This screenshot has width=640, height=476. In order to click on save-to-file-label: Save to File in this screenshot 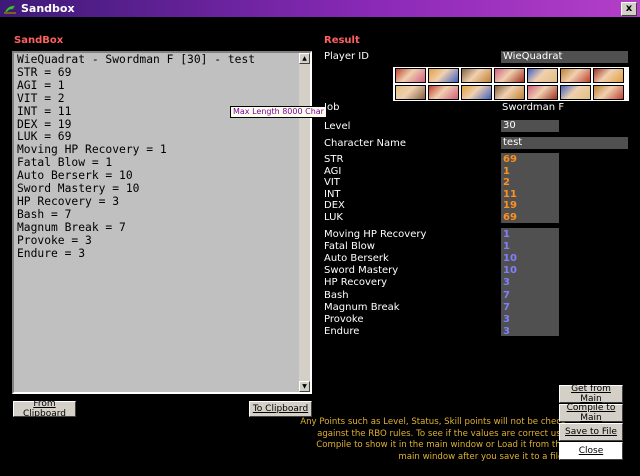, I will do `click(591, 432)`.